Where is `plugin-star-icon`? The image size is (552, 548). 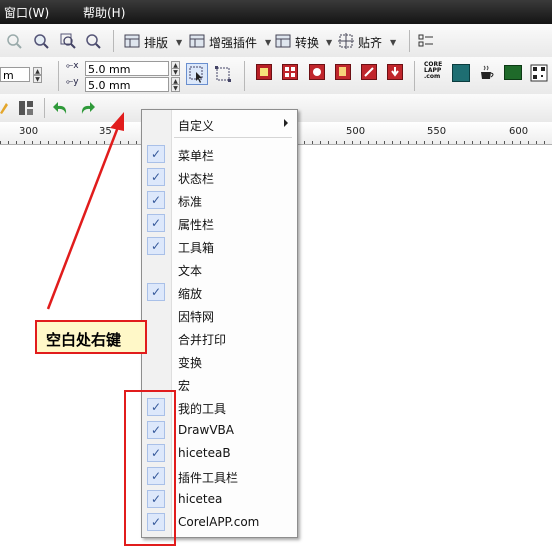
plugin-star-icon is located at coordinates (264, 72).